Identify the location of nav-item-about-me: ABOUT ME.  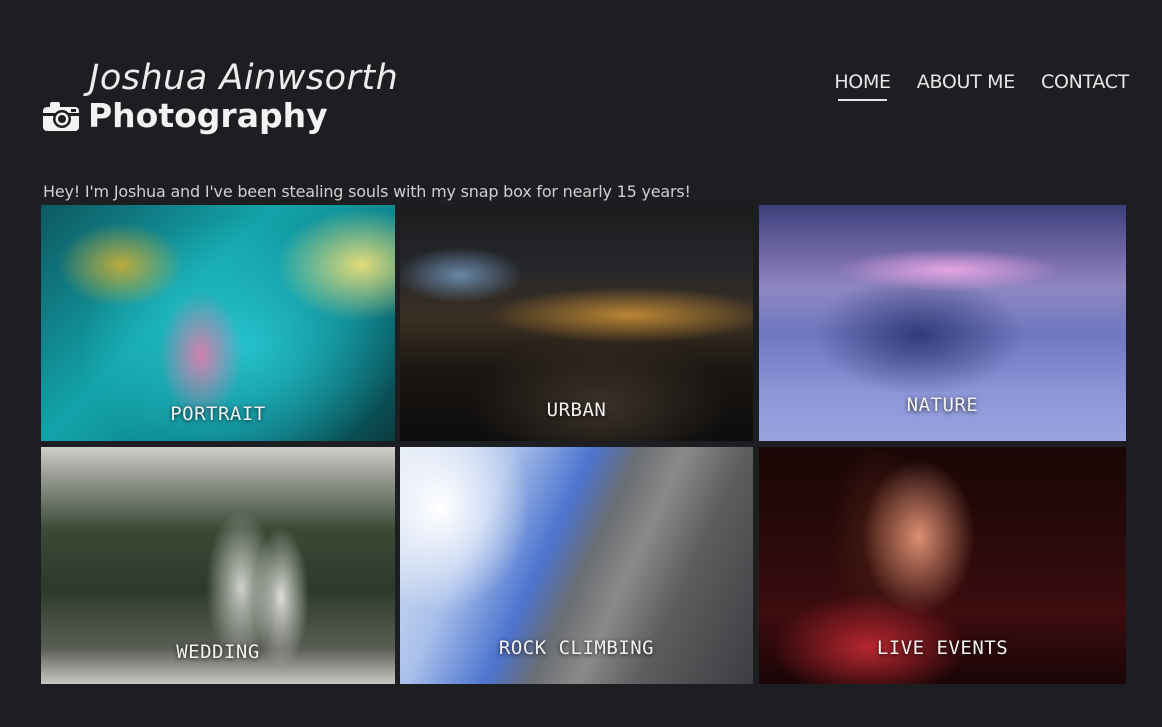
(966, 86).